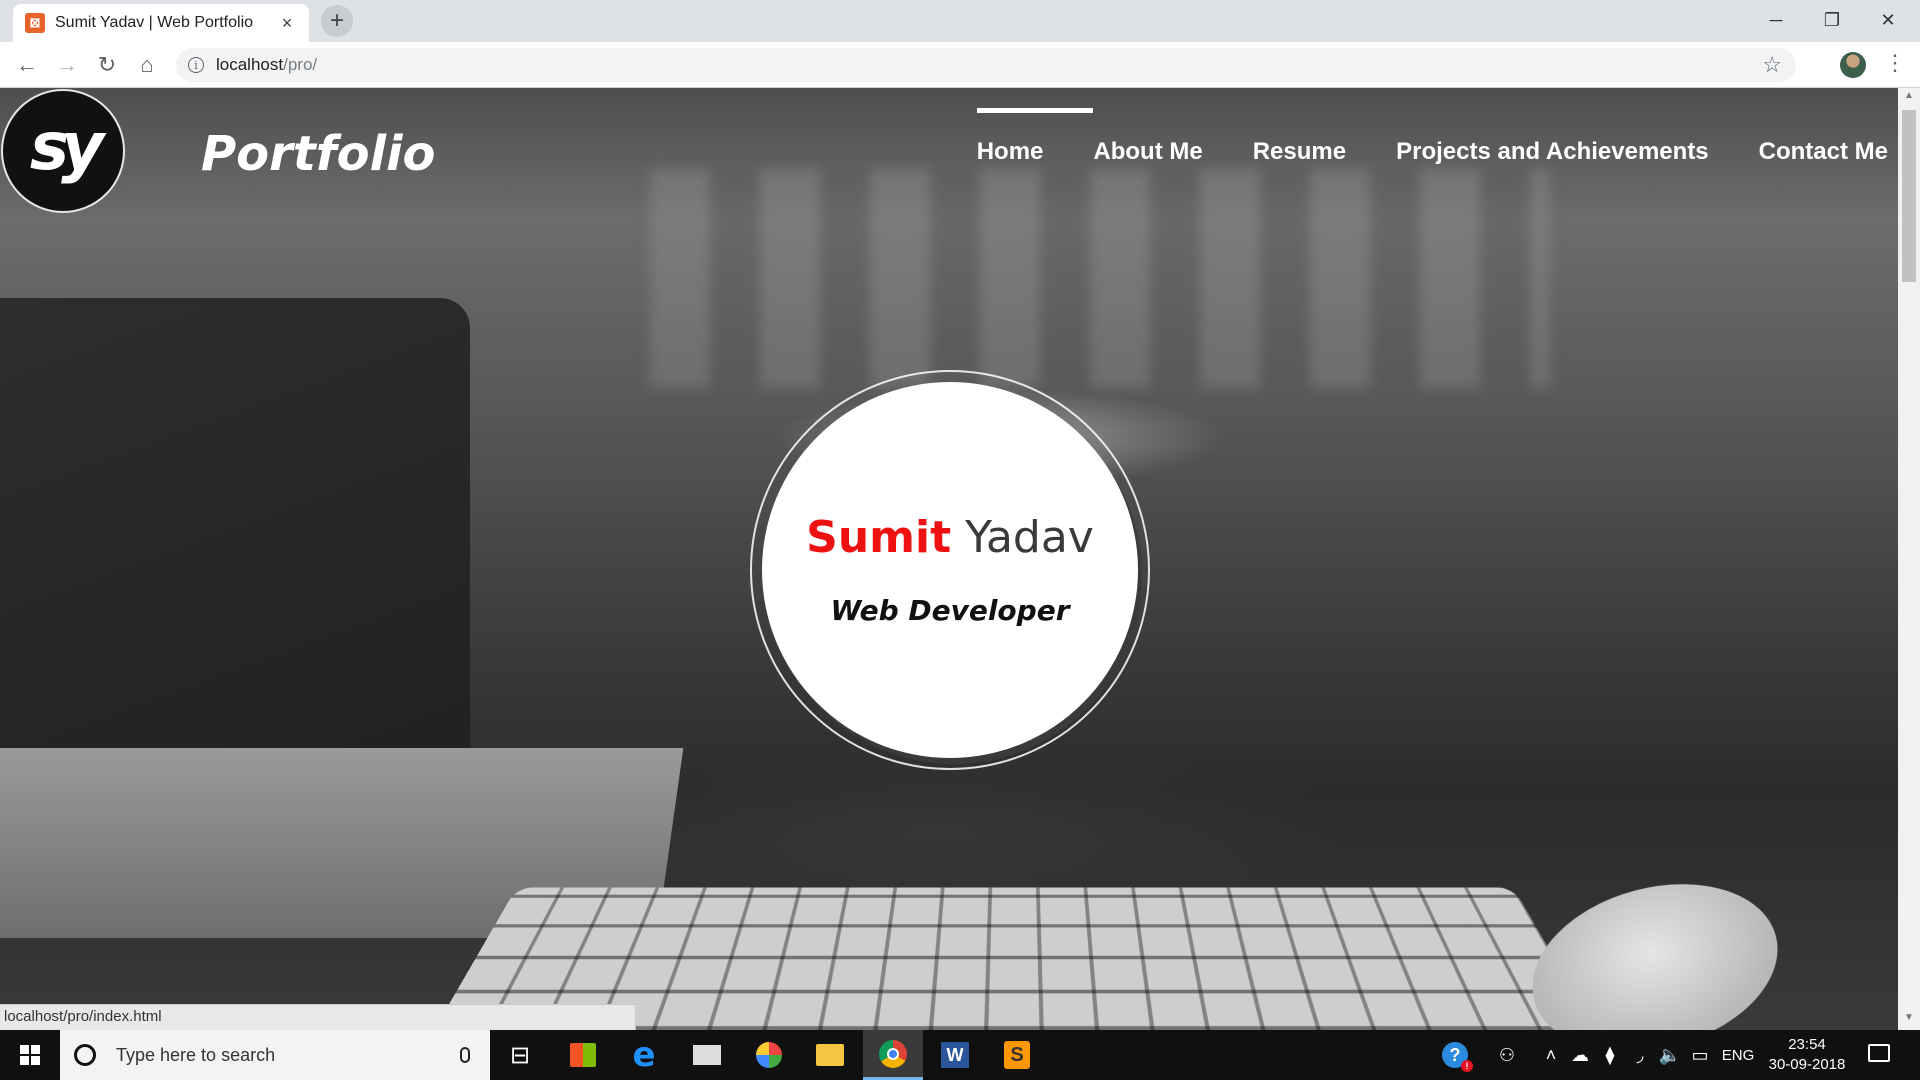 This screenshot has width=1920, height=1080. Describe the element at coordinates (337, 21) in the screenshot. I see `new-tab-button: +` at that location.